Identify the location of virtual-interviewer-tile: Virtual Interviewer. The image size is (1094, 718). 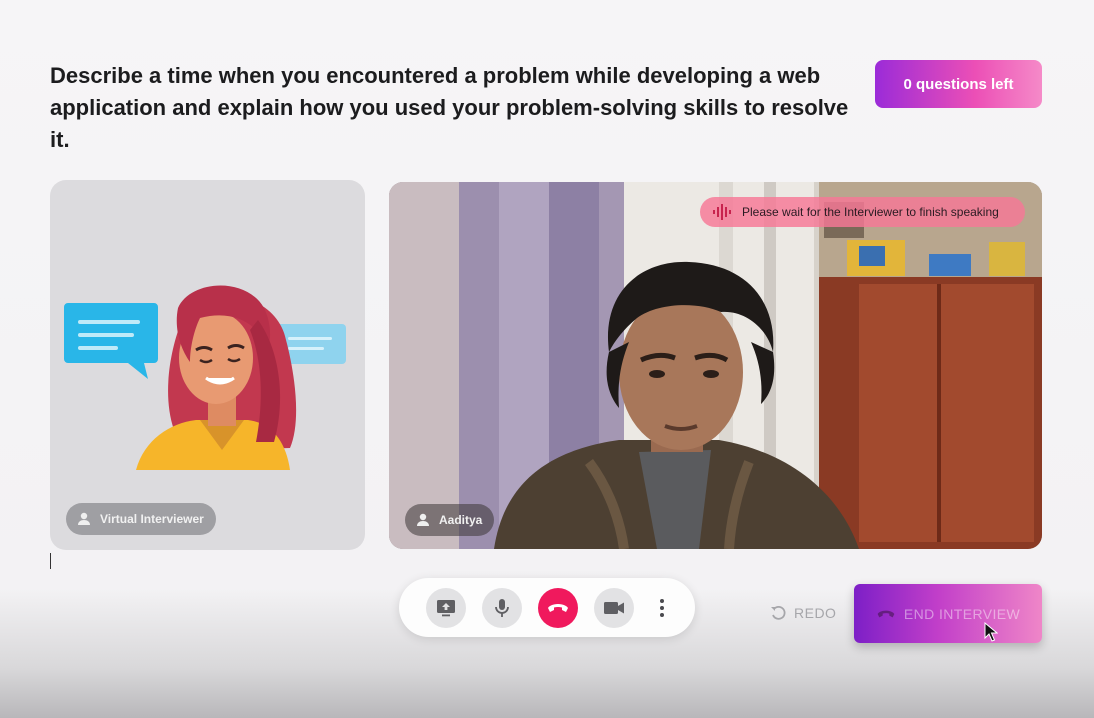
(207, 365).